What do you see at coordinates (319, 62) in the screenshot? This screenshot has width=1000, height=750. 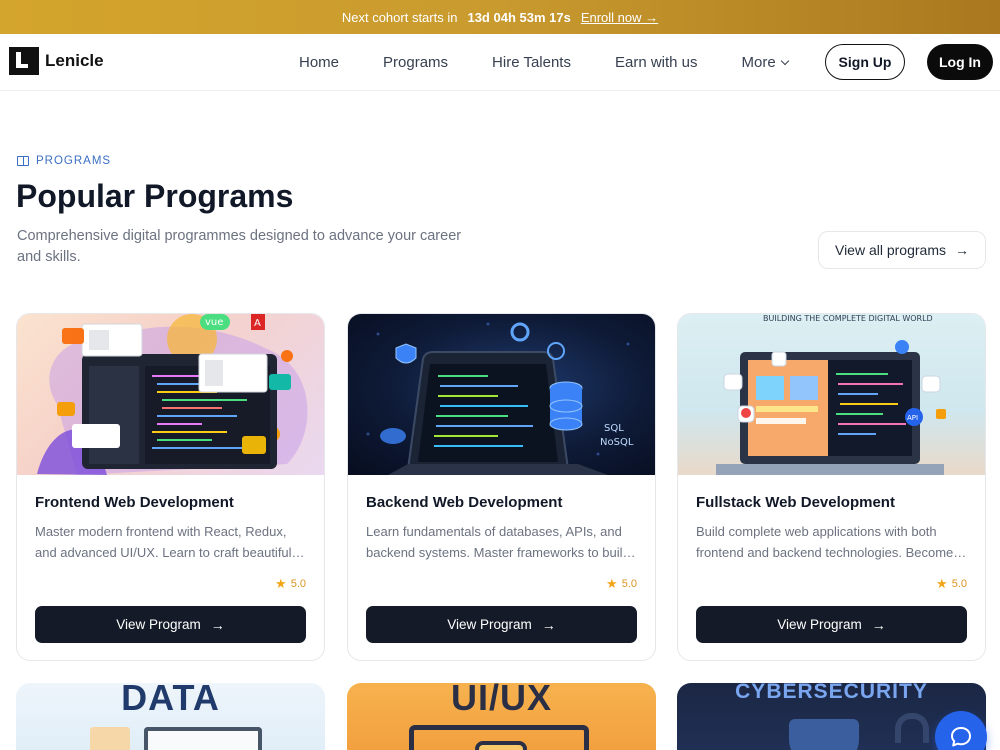 I see `nav-home: Home` at bounding box center [319, 62].